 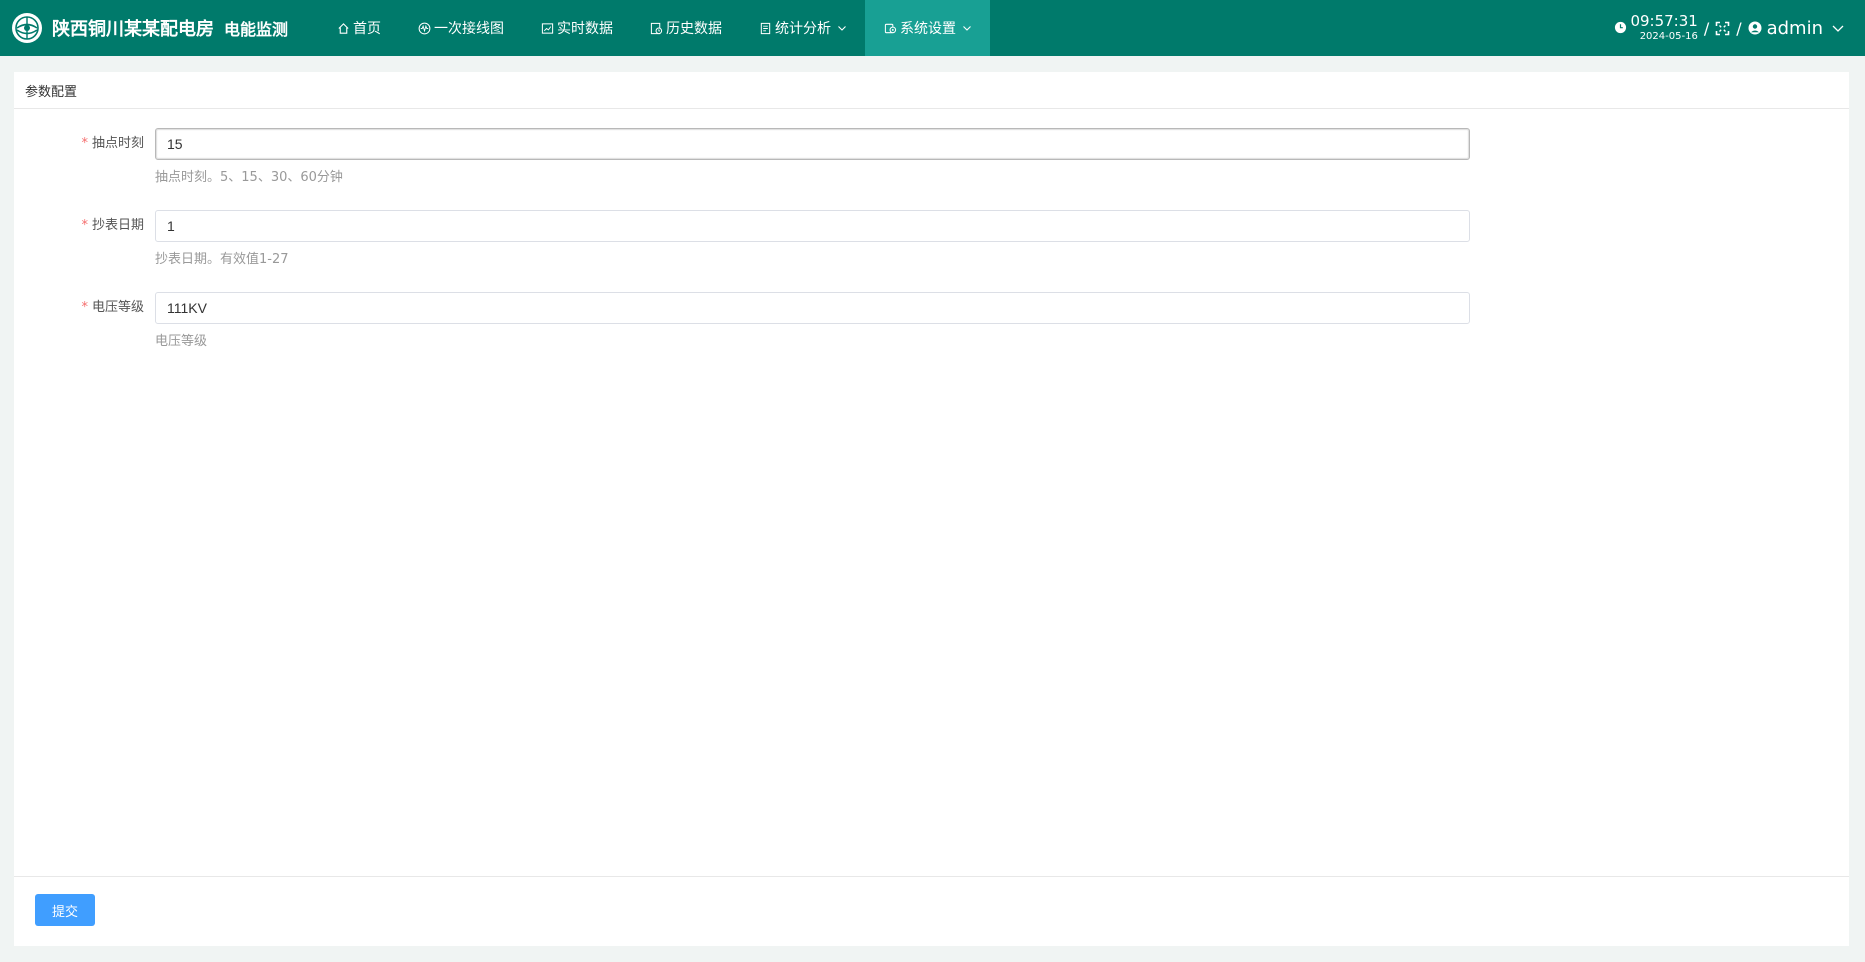 I want to click on field-label-text: 抽点时刻, so click(x=117, y=143).